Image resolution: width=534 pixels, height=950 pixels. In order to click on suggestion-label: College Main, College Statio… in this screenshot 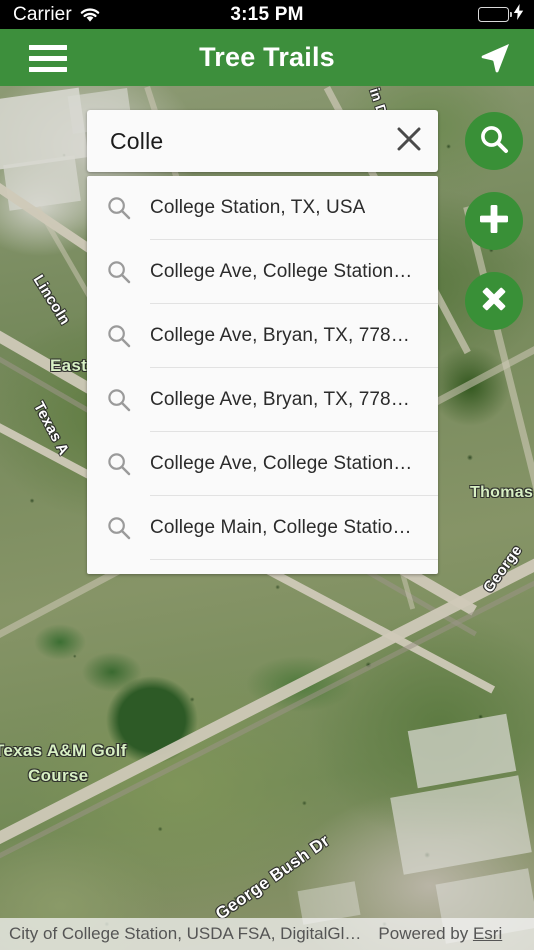, I will do `click(281, 527)`.